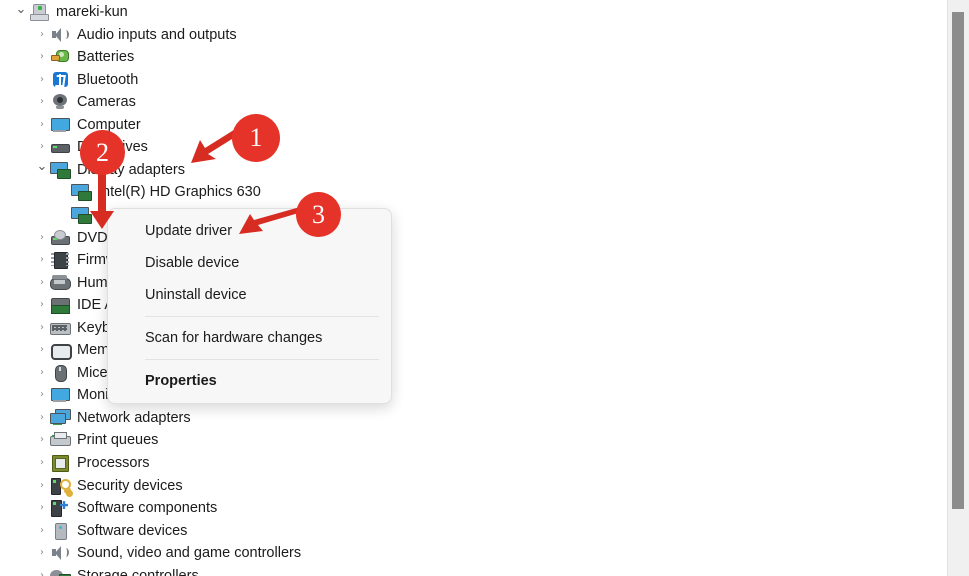 This screenshot has width=969, height=576. I want to click on ide-controller-icon, so click(60, 305).